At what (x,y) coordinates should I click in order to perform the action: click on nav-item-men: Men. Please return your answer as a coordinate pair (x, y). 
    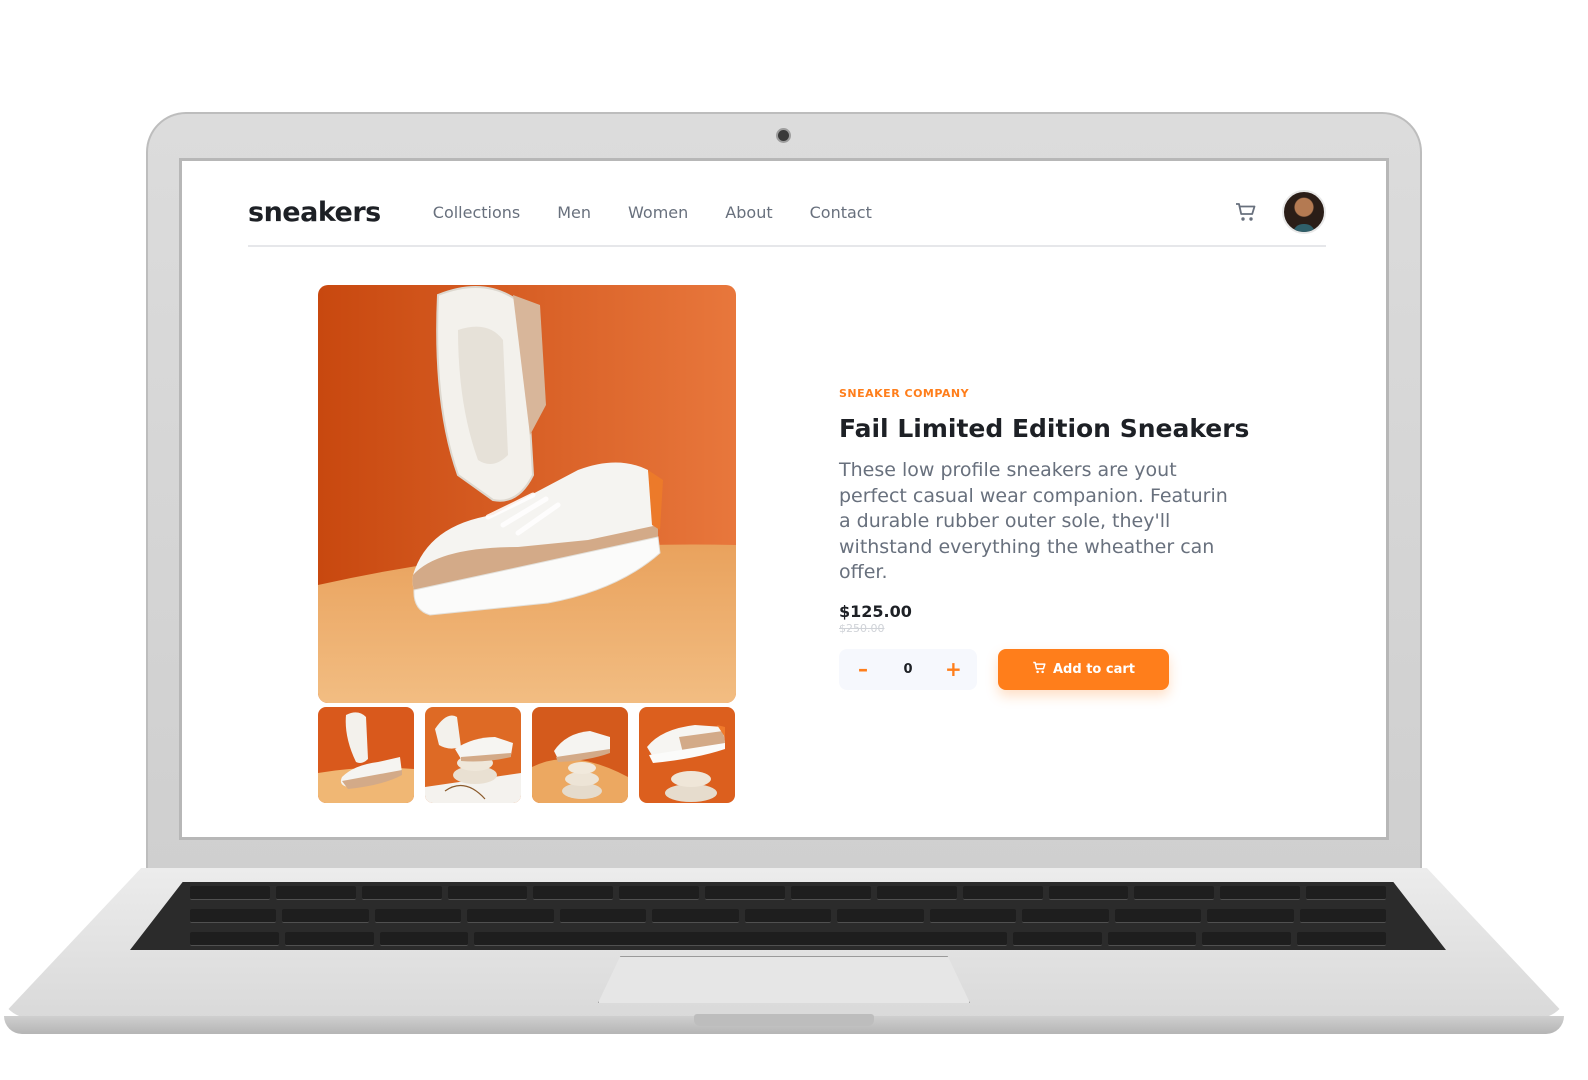
    Looking at the image, I should click on (574, 212).